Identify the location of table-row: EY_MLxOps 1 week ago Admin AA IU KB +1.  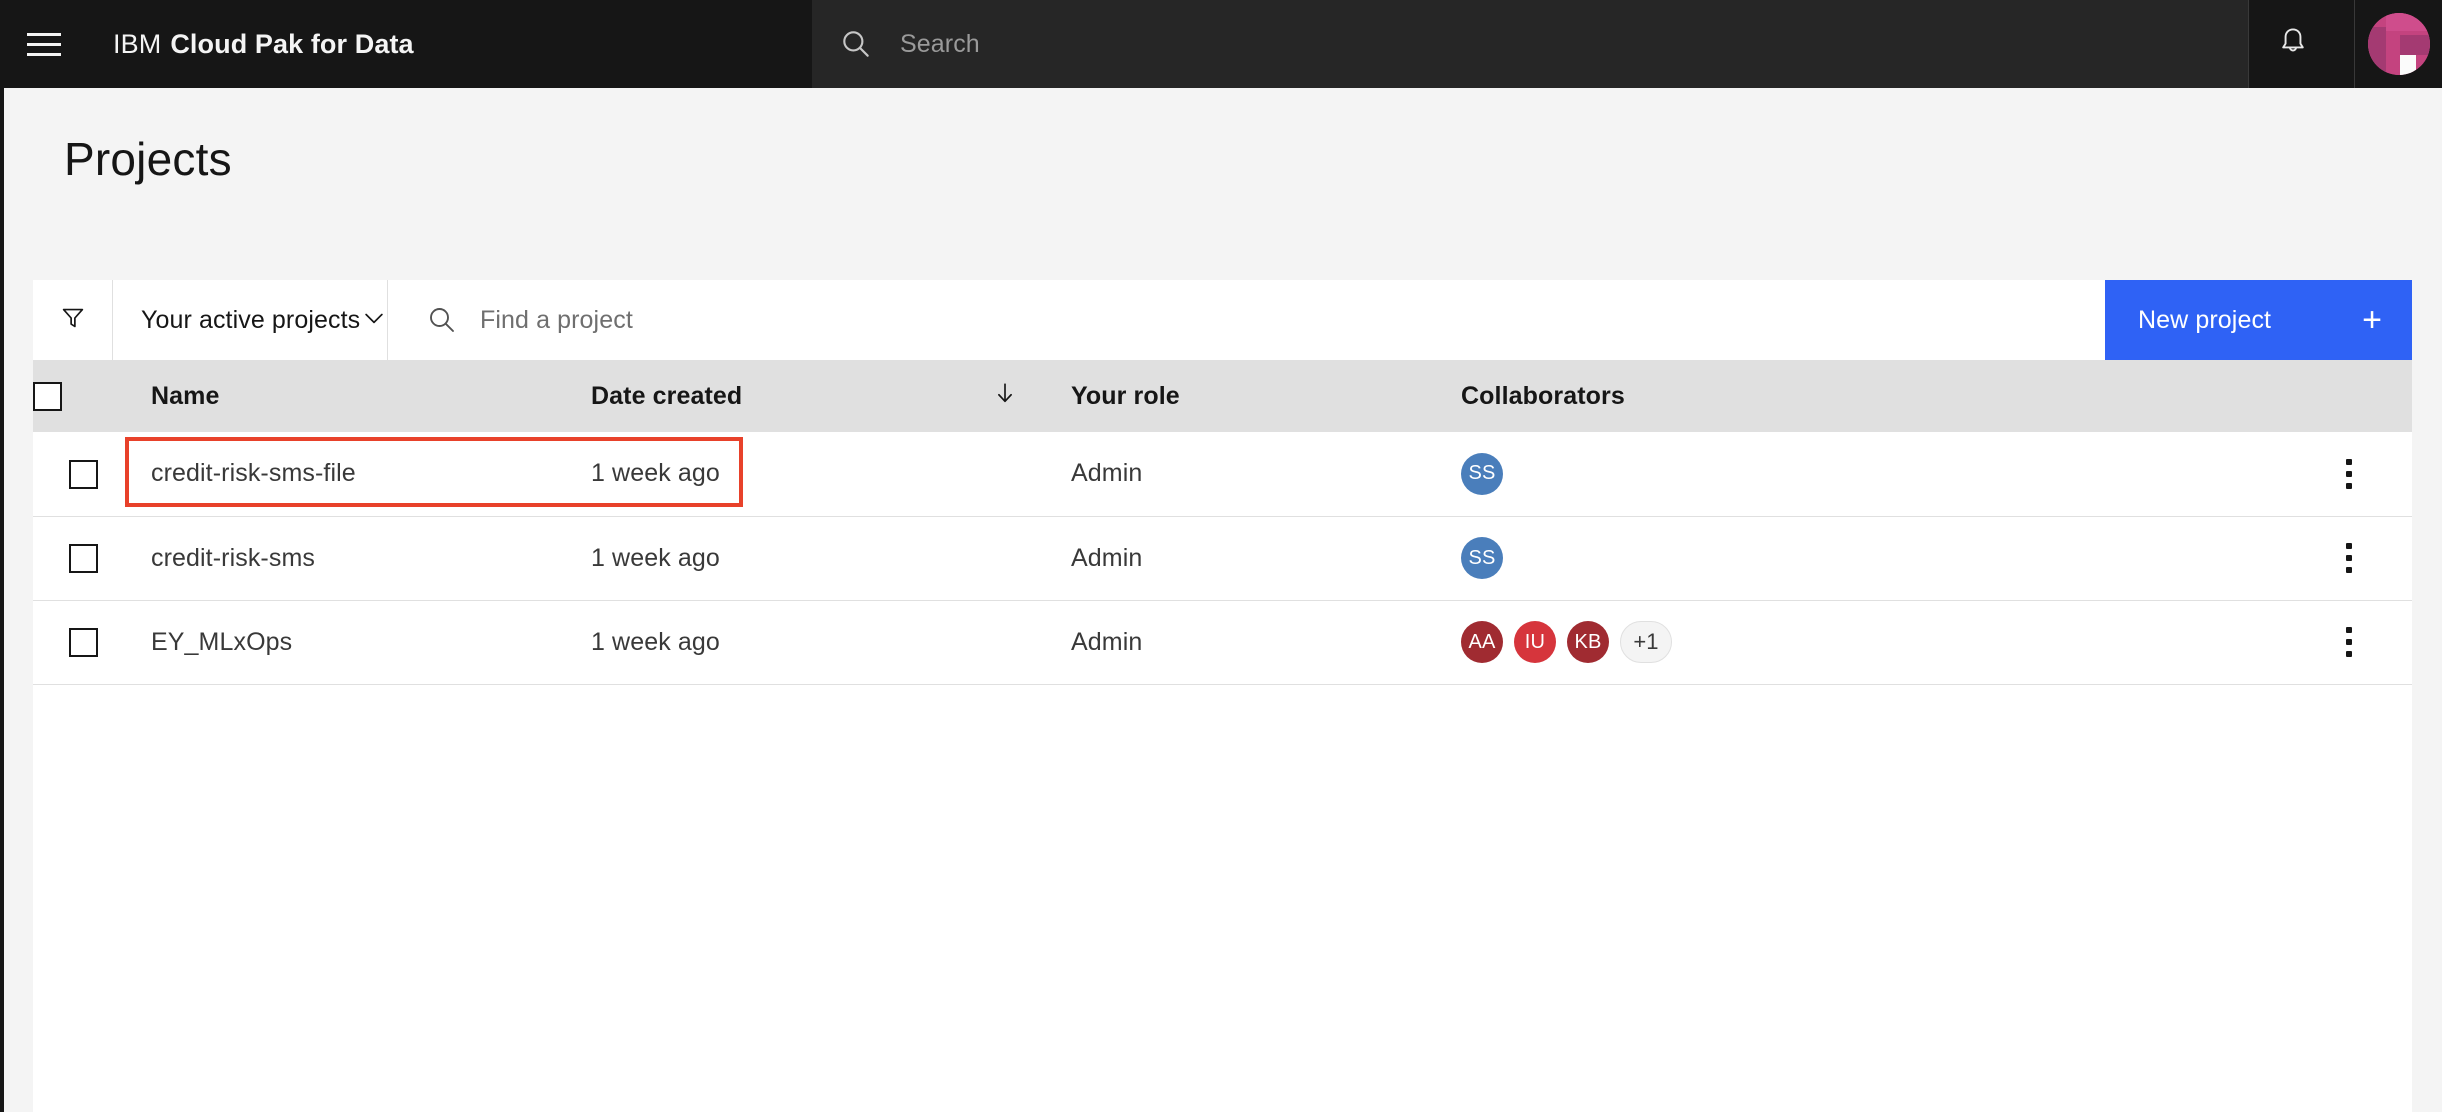
(1222, 642).